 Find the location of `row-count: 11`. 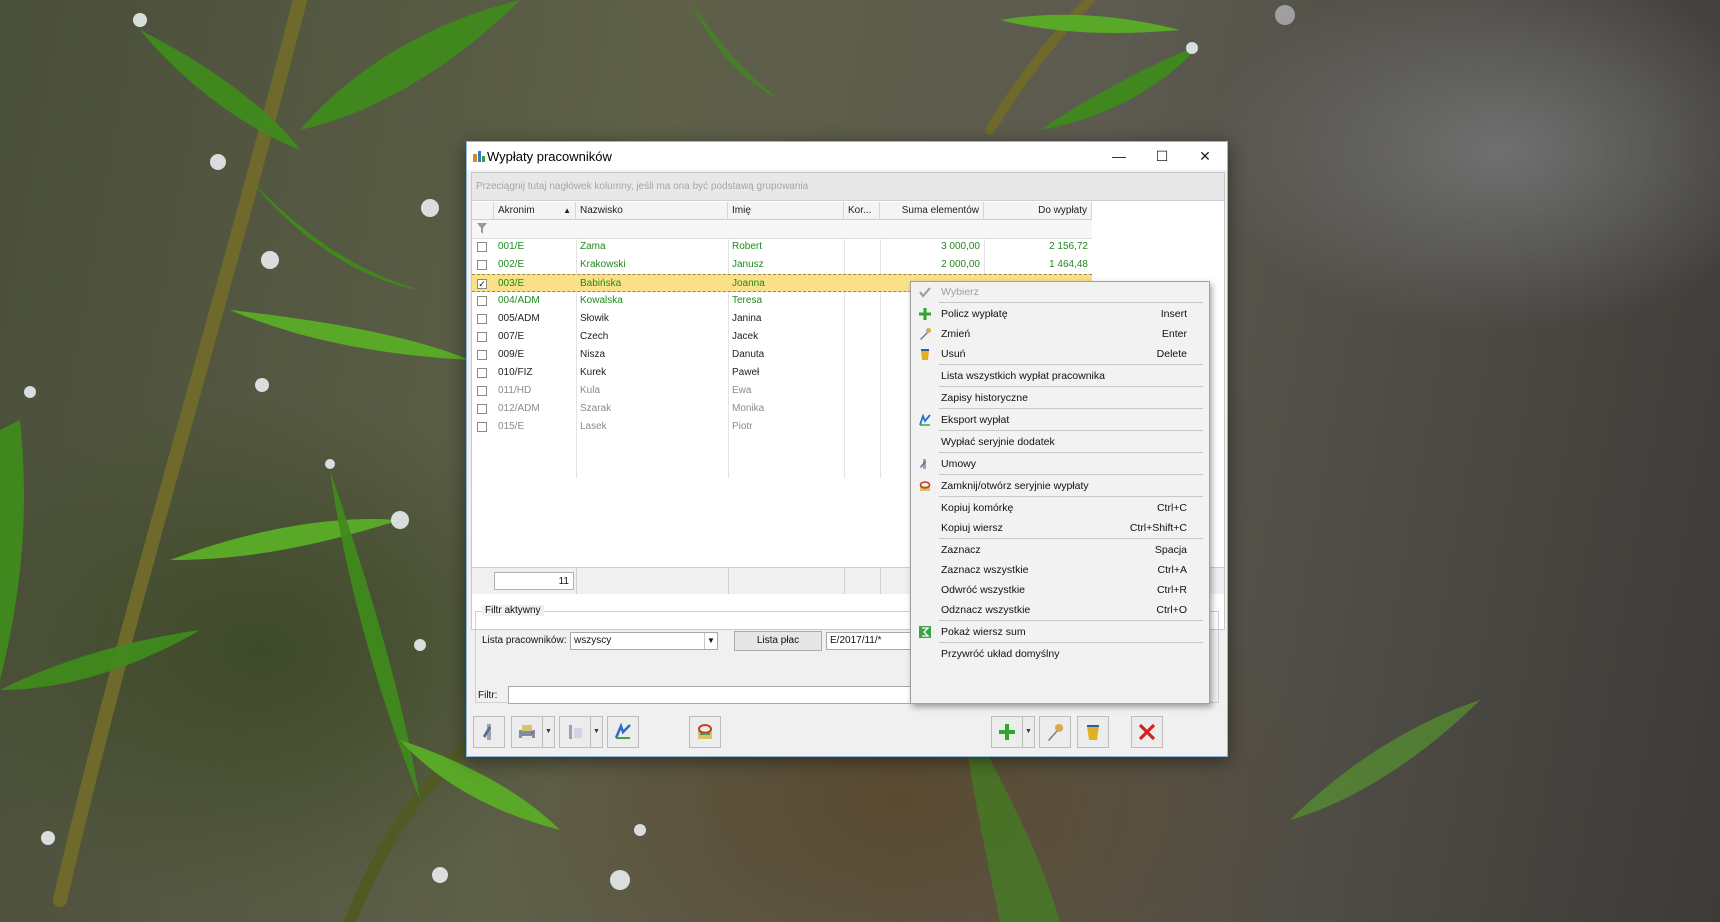

row-count: 11 is located at coordinates (534, 581).